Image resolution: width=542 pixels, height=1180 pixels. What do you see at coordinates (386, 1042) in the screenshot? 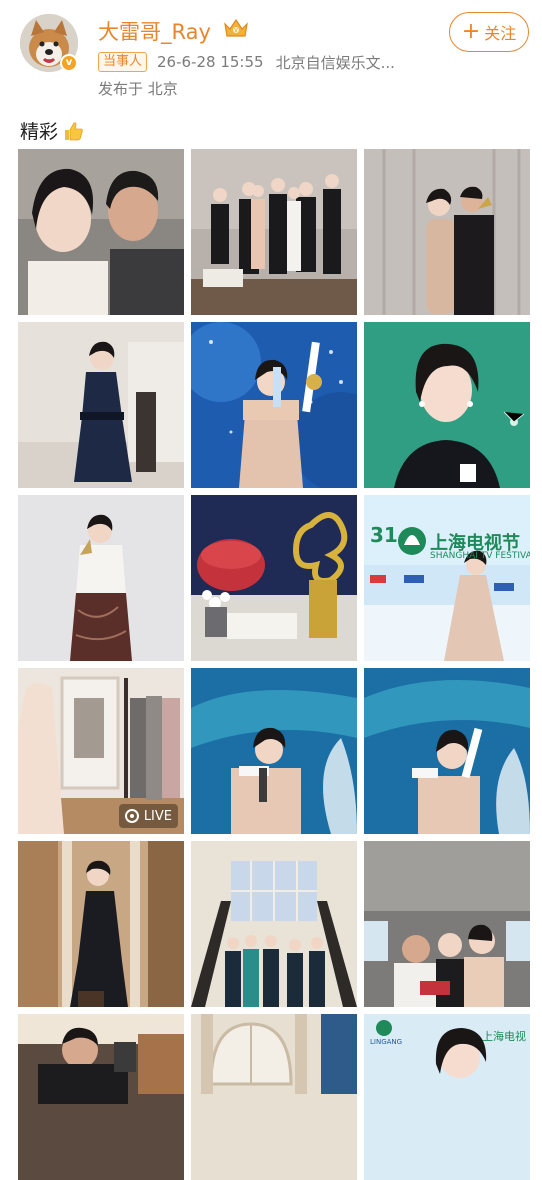
I see `festival-subtitle-2: LINGANG` at bounding box center [386, 1042].